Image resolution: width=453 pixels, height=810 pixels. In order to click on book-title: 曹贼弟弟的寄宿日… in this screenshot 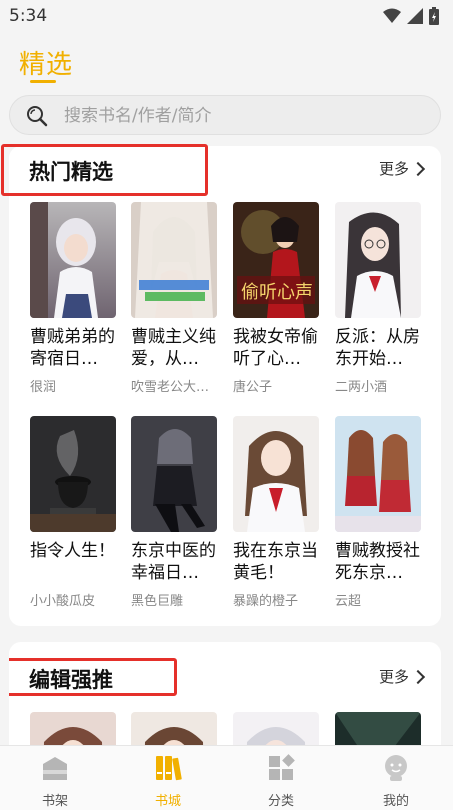, I will do `click(72, 348)`.